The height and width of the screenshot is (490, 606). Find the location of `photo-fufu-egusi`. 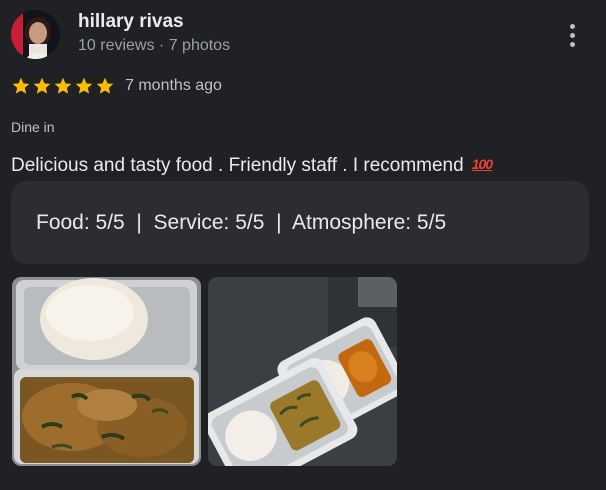

photo-fufu-egusi is located at coordinates (106, 371).